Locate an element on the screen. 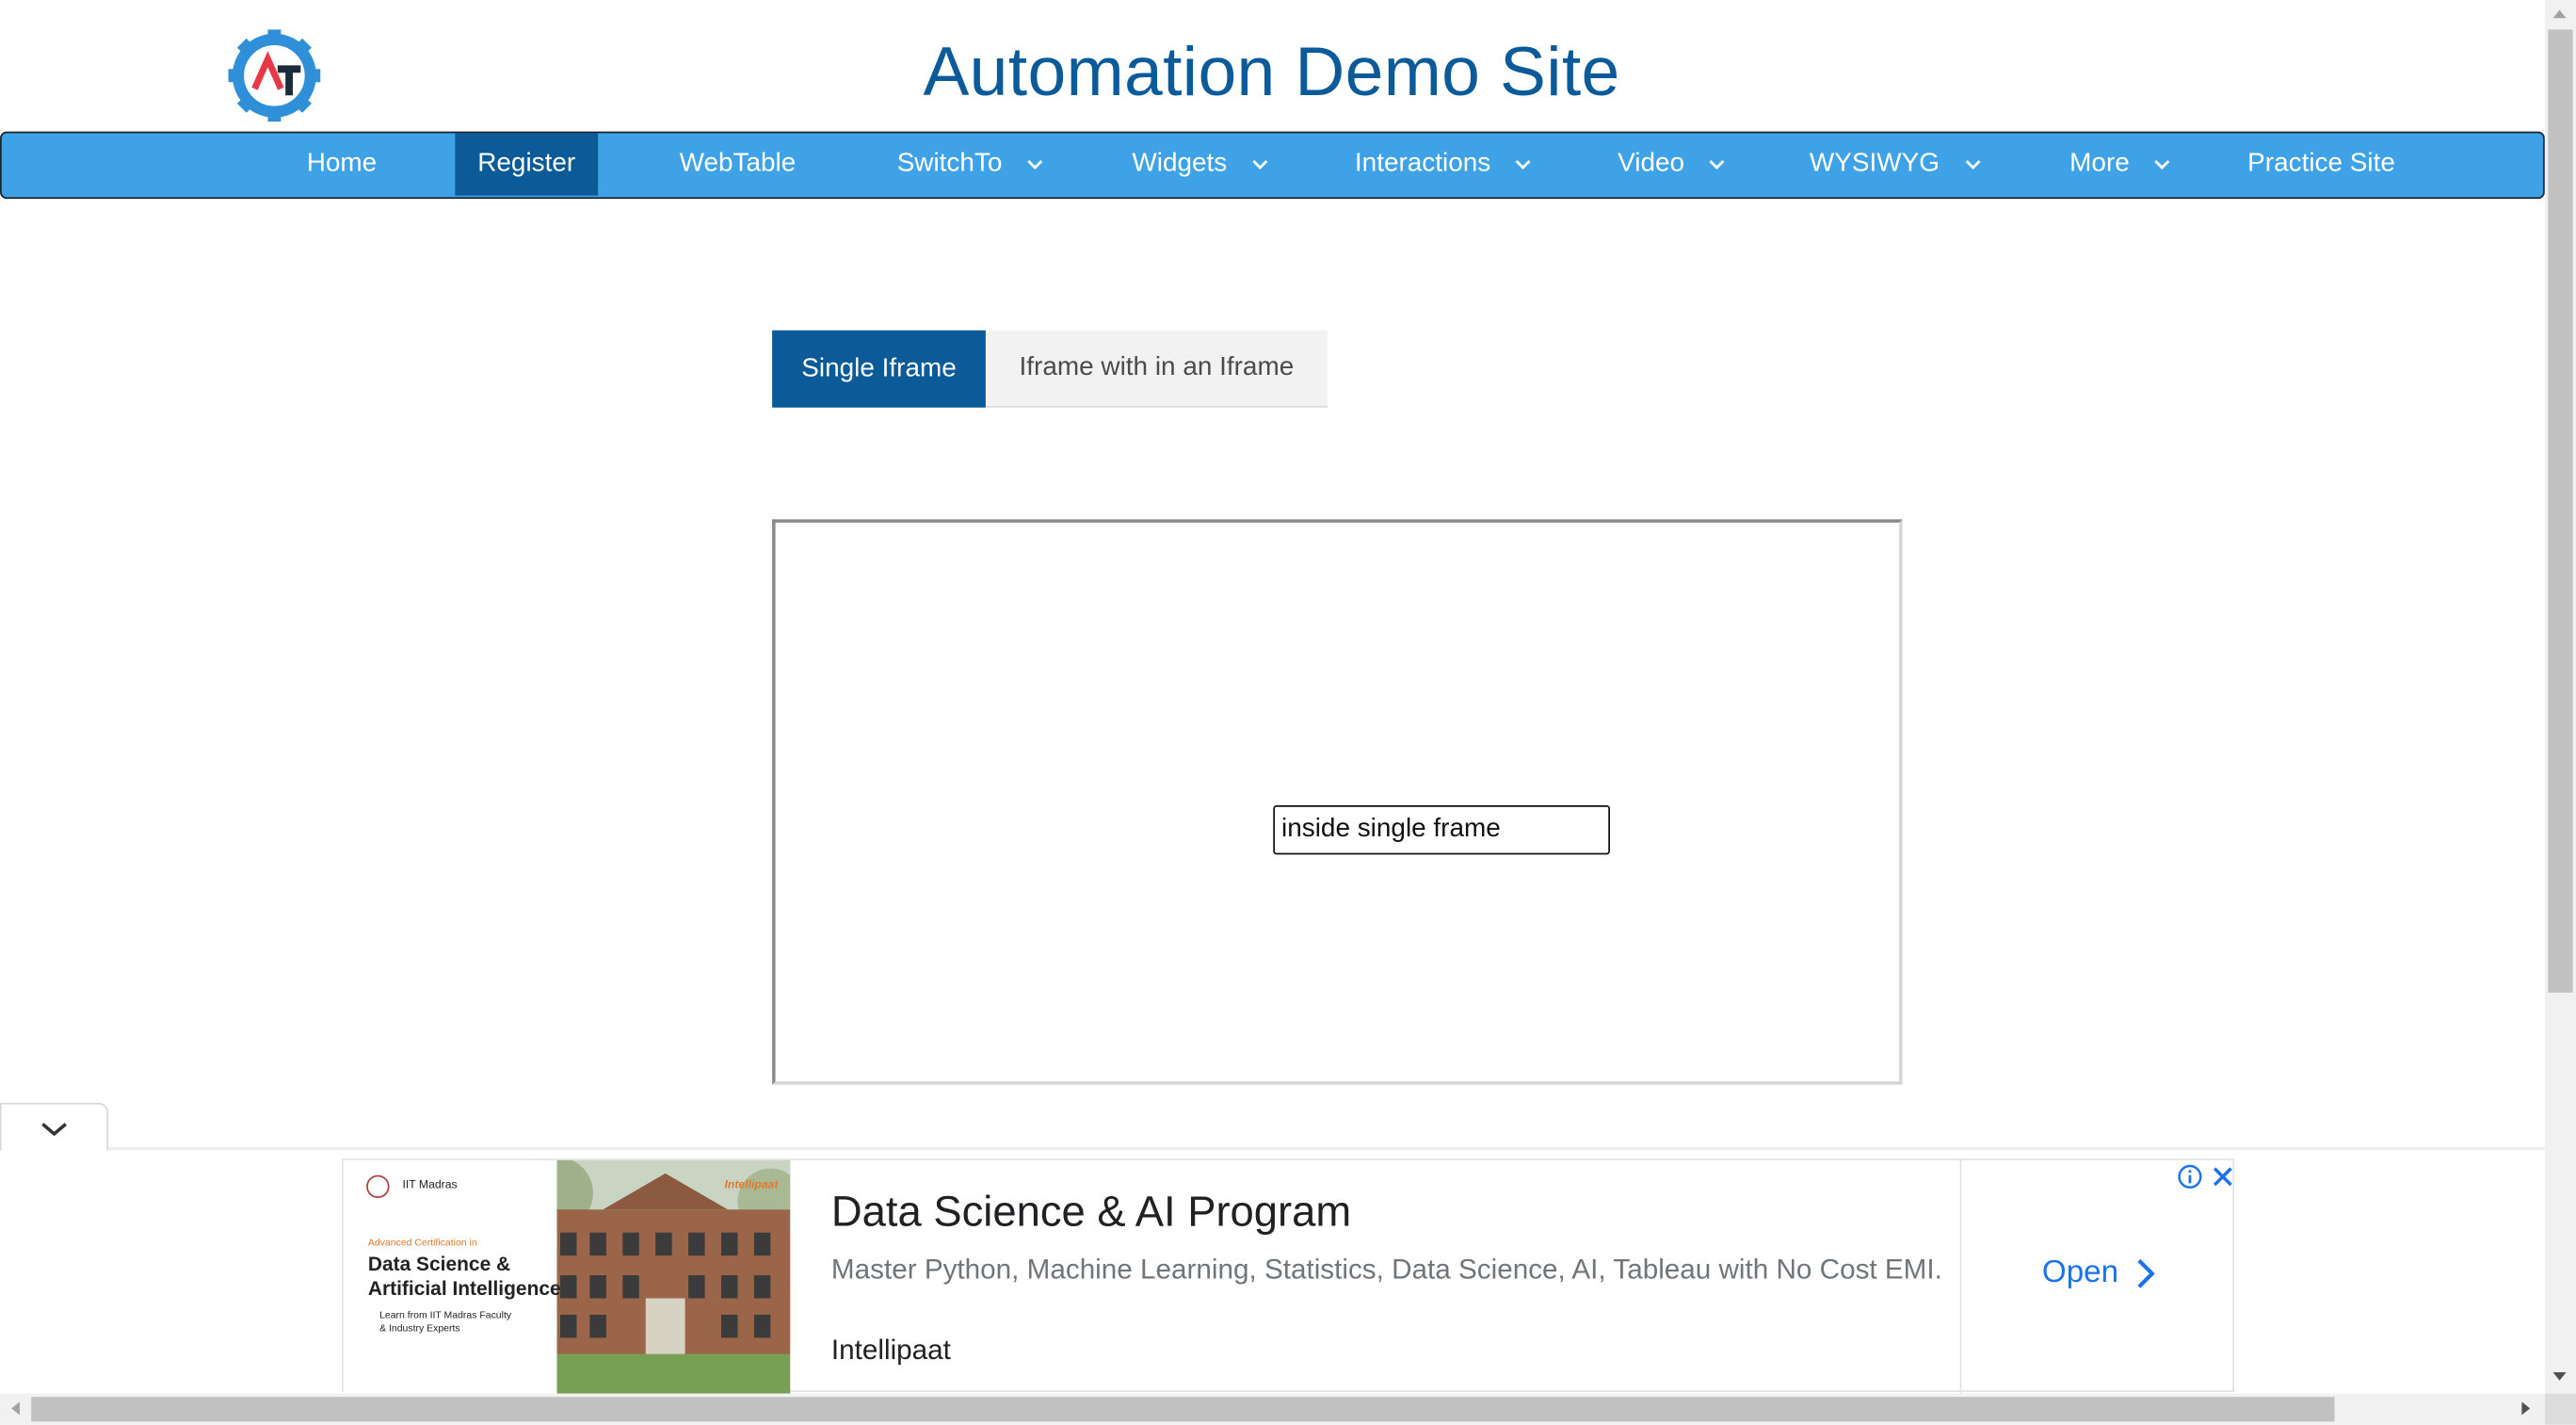 This screenshot has width=2576, height=1425. ad-brand-logo: Intellipaat is located at coordinates (751, 1185).